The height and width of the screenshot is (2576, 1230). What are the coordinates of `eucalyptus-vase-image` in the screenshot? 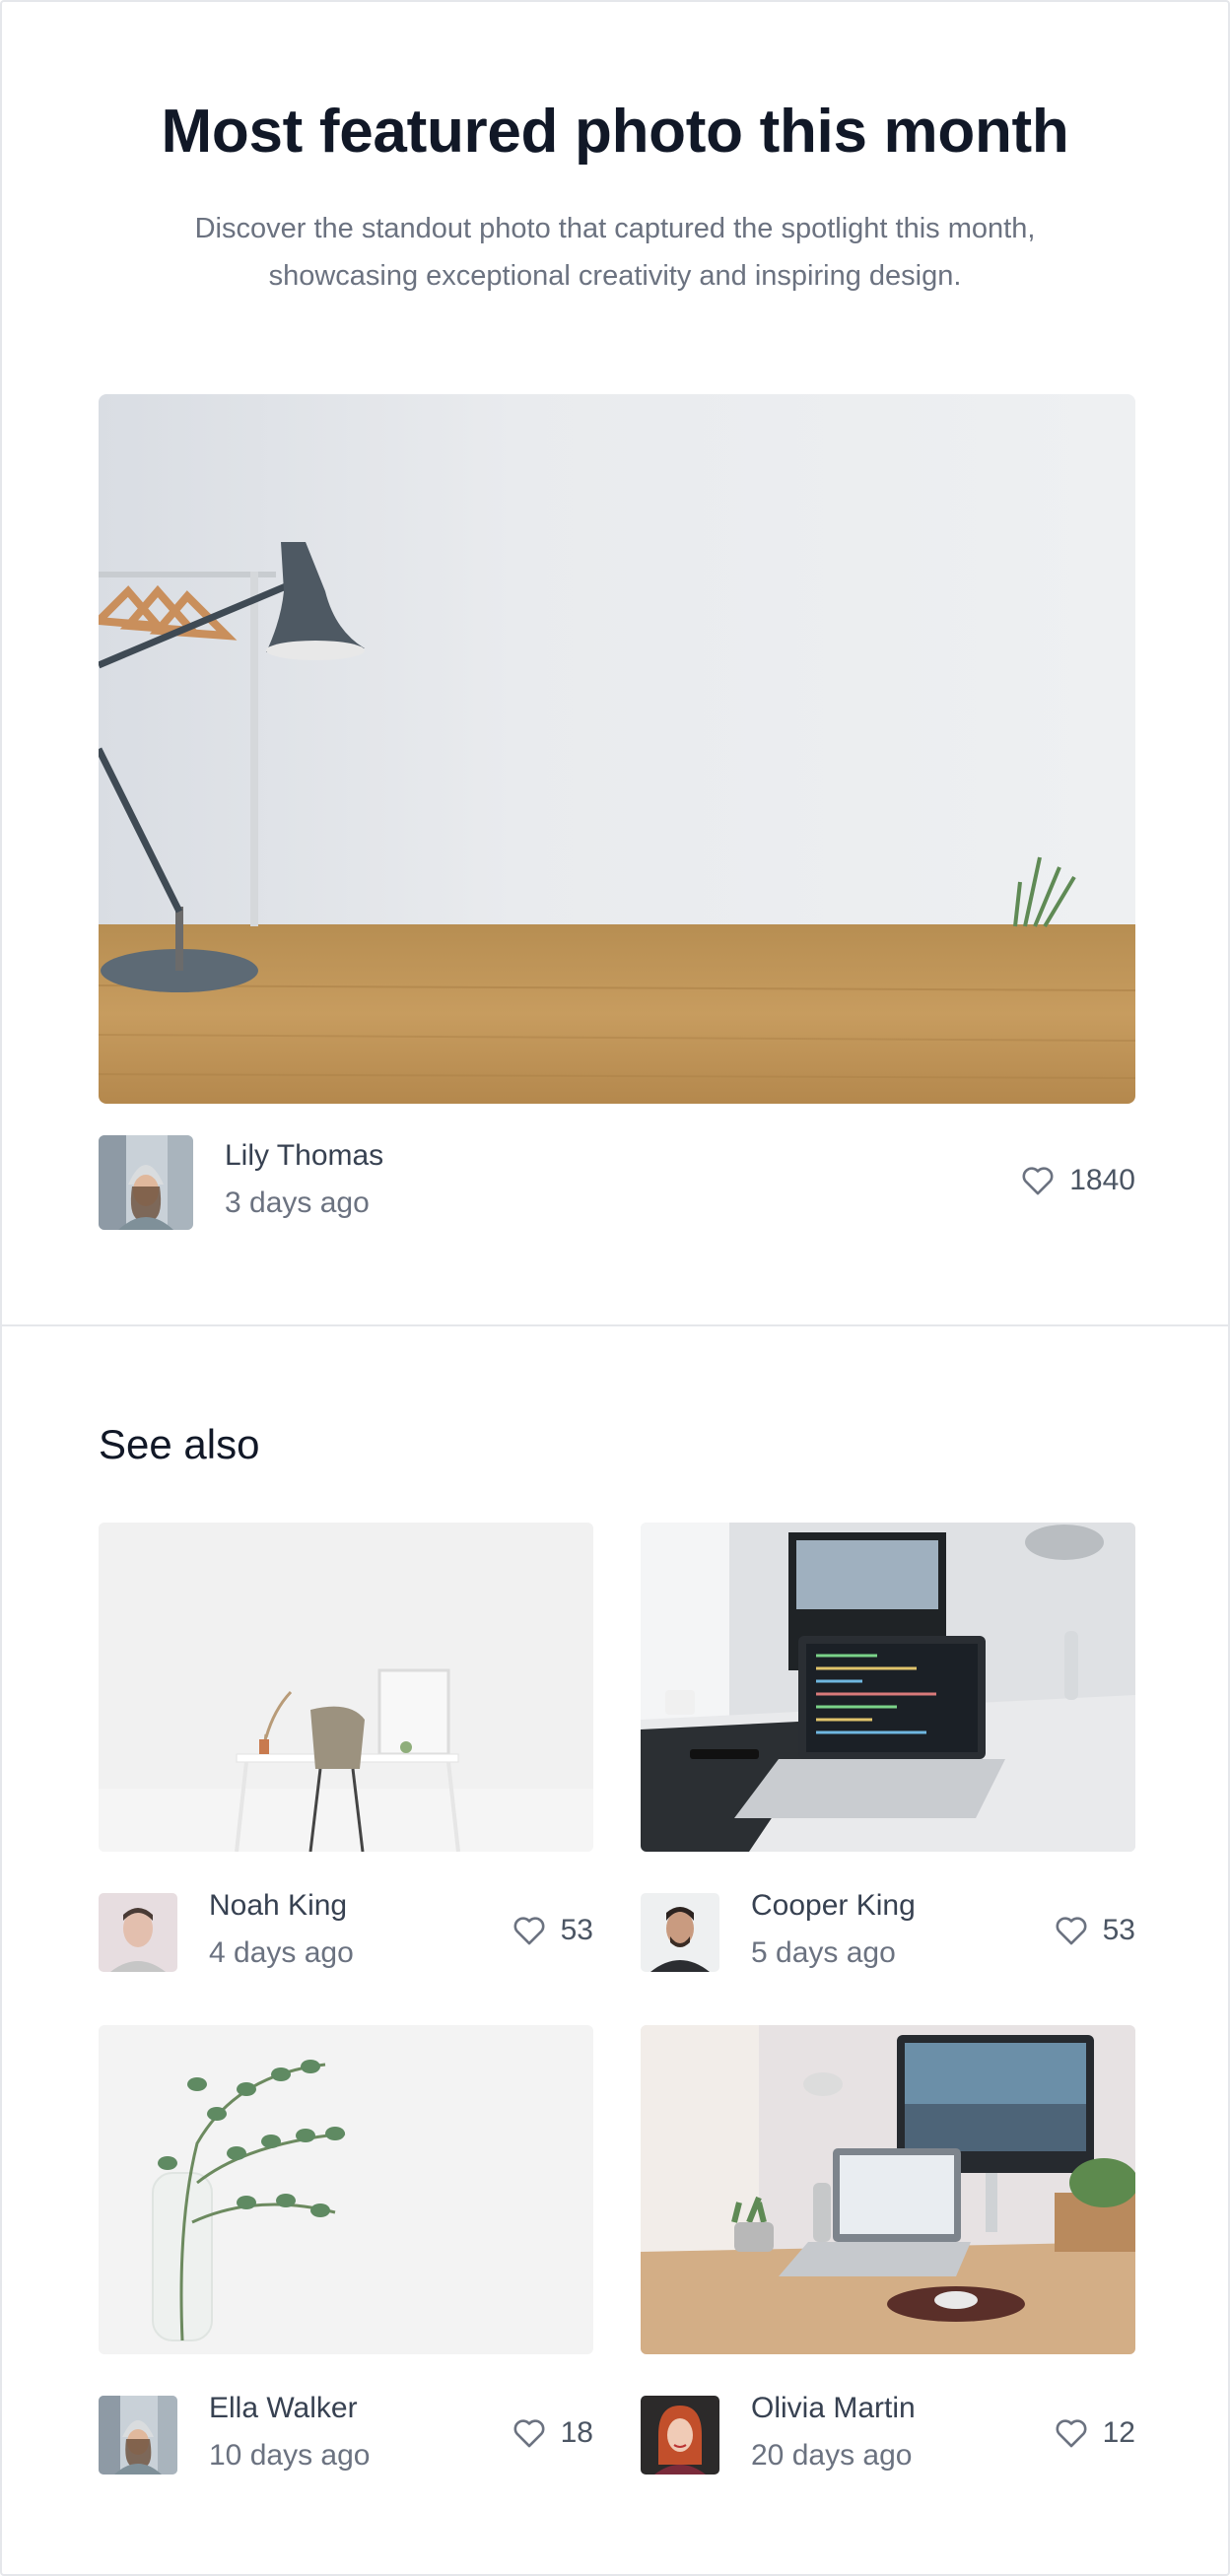 It's located at (346, 2189).